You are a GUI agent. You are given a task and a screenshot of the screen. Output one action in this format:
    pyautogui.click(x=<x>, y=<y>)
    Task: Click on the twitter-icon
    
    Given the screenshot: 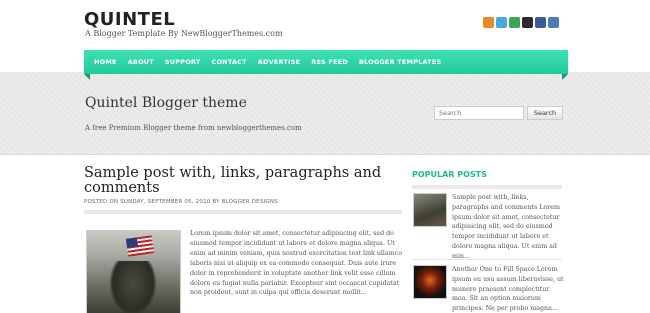 What is the action you would take?
    pyautogui.click(x=501, y=22)
    